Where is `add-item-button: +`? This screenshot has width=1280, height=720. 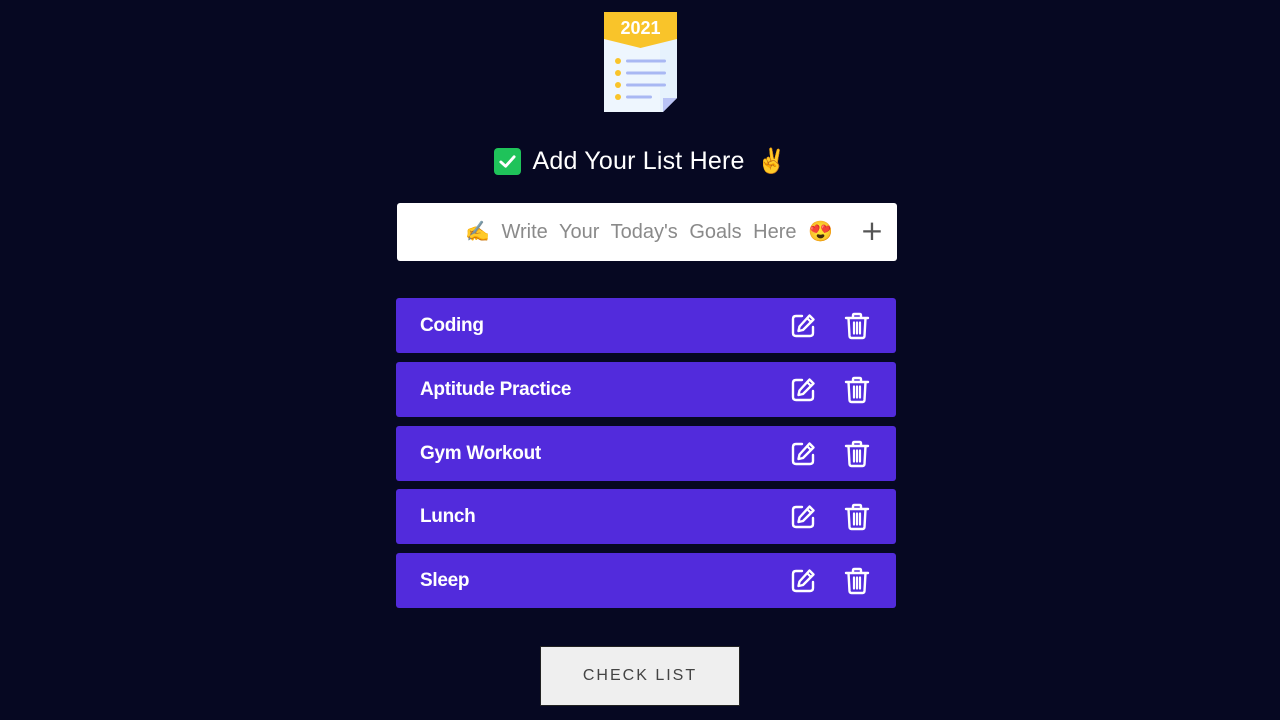
add-item-button: + is located at coordinates (872, 232).